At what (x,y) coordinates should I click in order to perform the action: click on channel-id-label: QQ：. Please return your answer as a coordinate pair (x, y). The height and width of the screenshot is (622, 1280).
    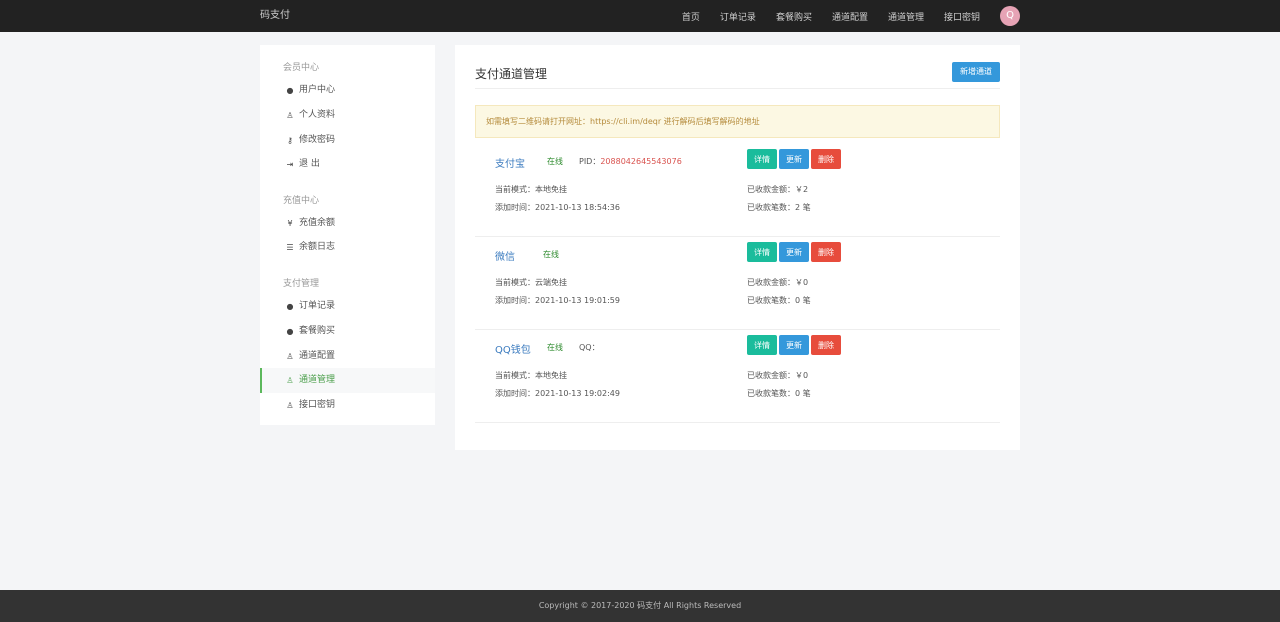
    Looking at the image, I should click on (589, 347).